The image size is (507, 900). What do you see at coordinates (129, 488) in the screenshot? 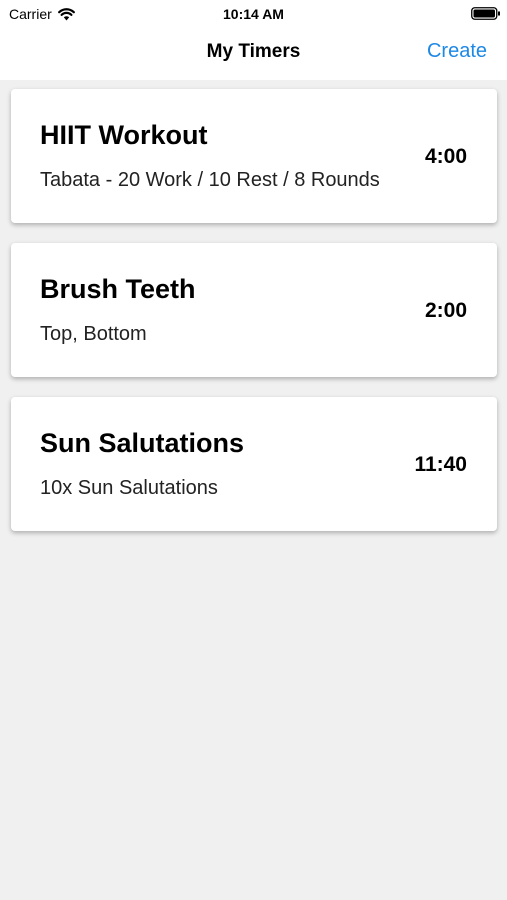
I see `timer-subtitle: 10x Sun Salutations` at bounding box center [129, 488].